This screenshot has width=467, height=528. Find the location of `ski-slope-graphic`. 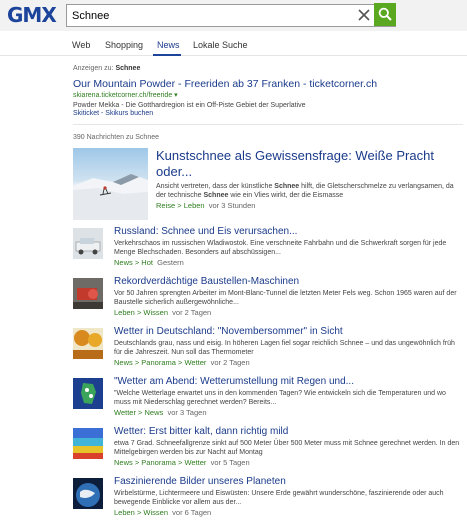

ski-slope-graphic is located at coordinates (110, 197).